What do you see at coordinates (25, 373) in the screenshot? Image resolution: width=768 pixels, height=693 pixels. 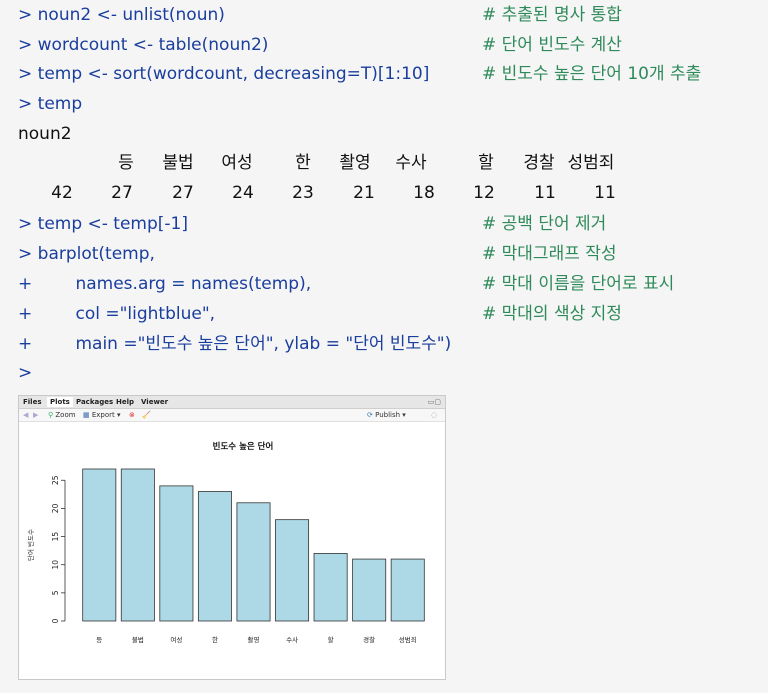 I see `console-prompt: >` at bounding box center [25, 373].